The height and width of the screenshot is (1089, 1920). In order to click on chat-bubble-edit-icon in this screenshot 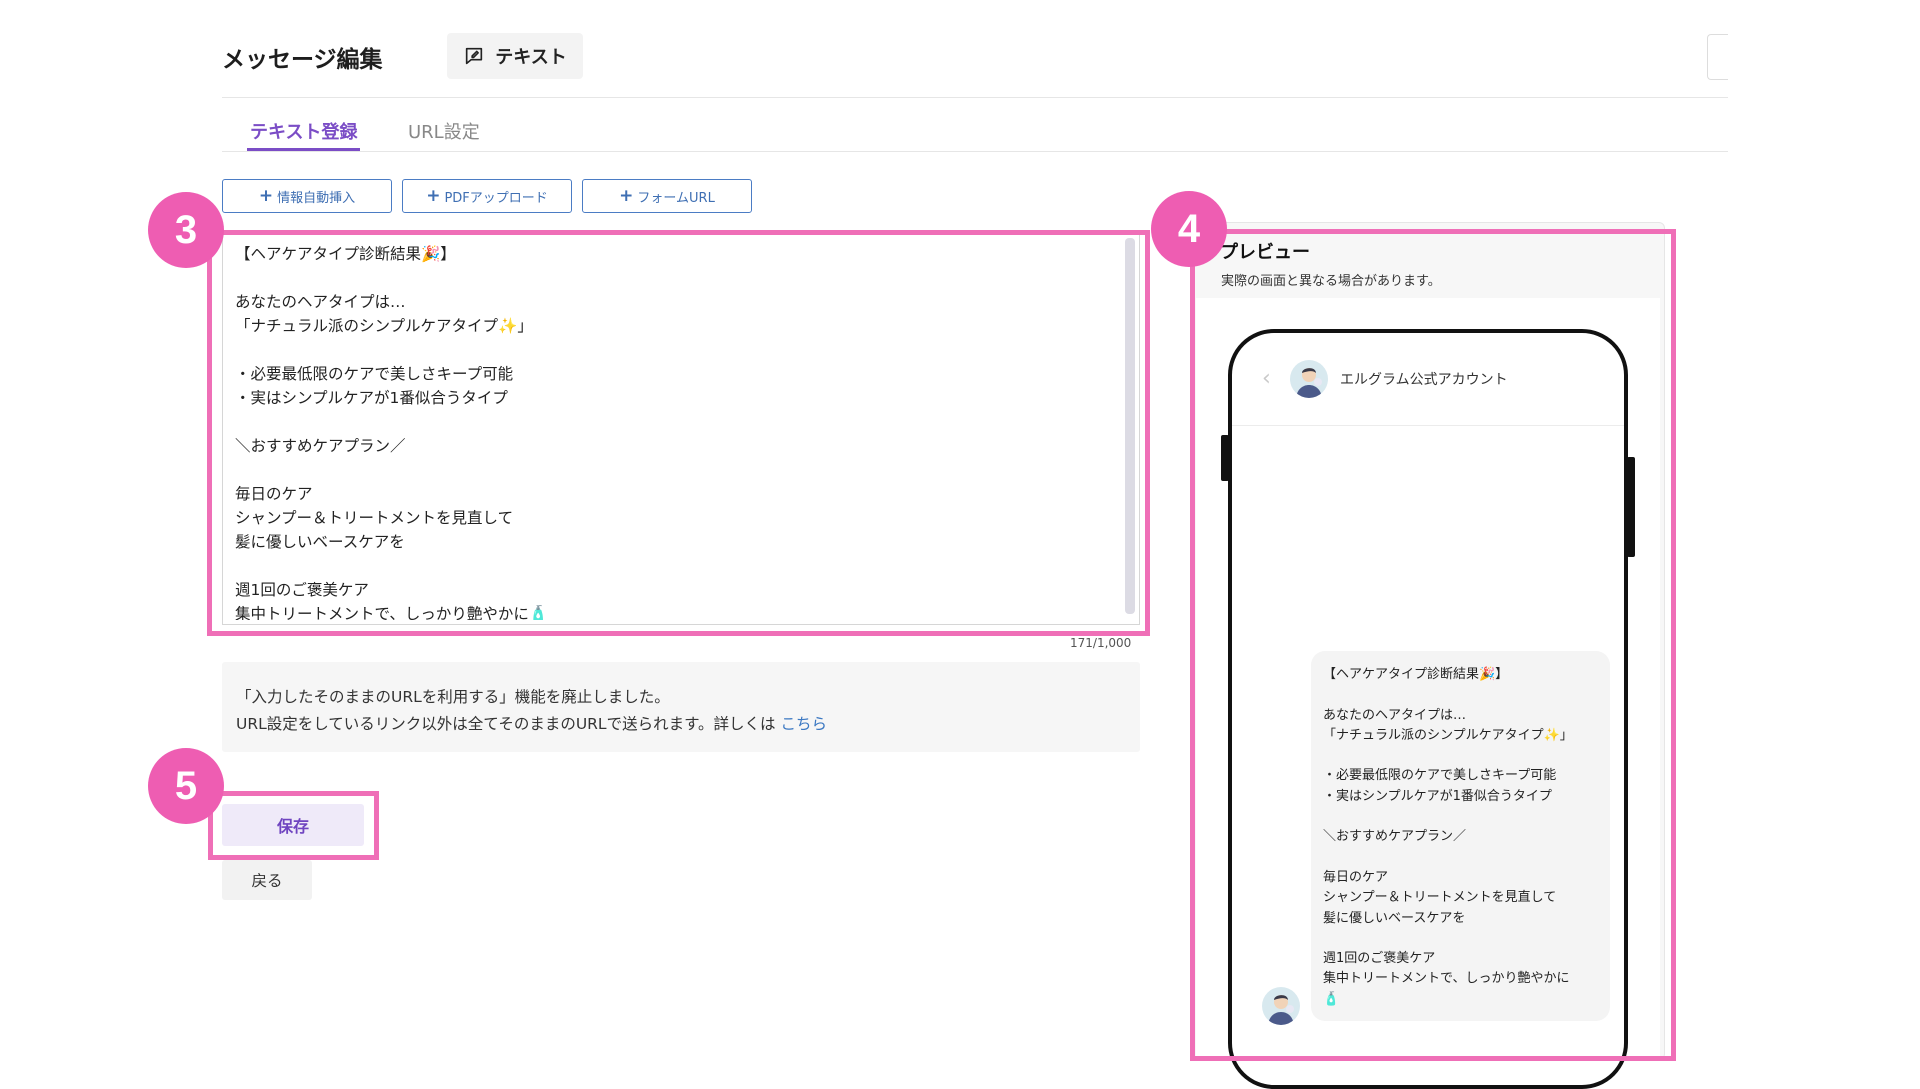, I will do `click(474, 56)`.